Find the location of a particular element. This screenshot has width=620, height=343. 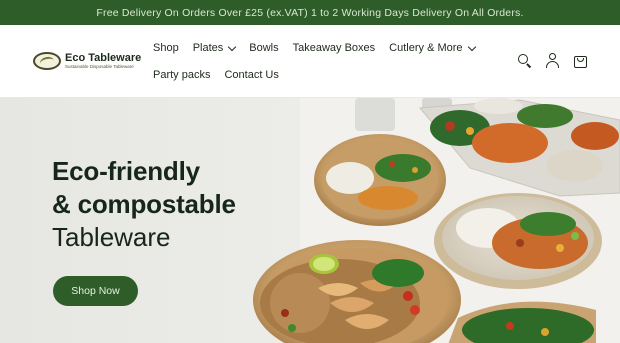

header-icons is located at coordinates (552, 61).